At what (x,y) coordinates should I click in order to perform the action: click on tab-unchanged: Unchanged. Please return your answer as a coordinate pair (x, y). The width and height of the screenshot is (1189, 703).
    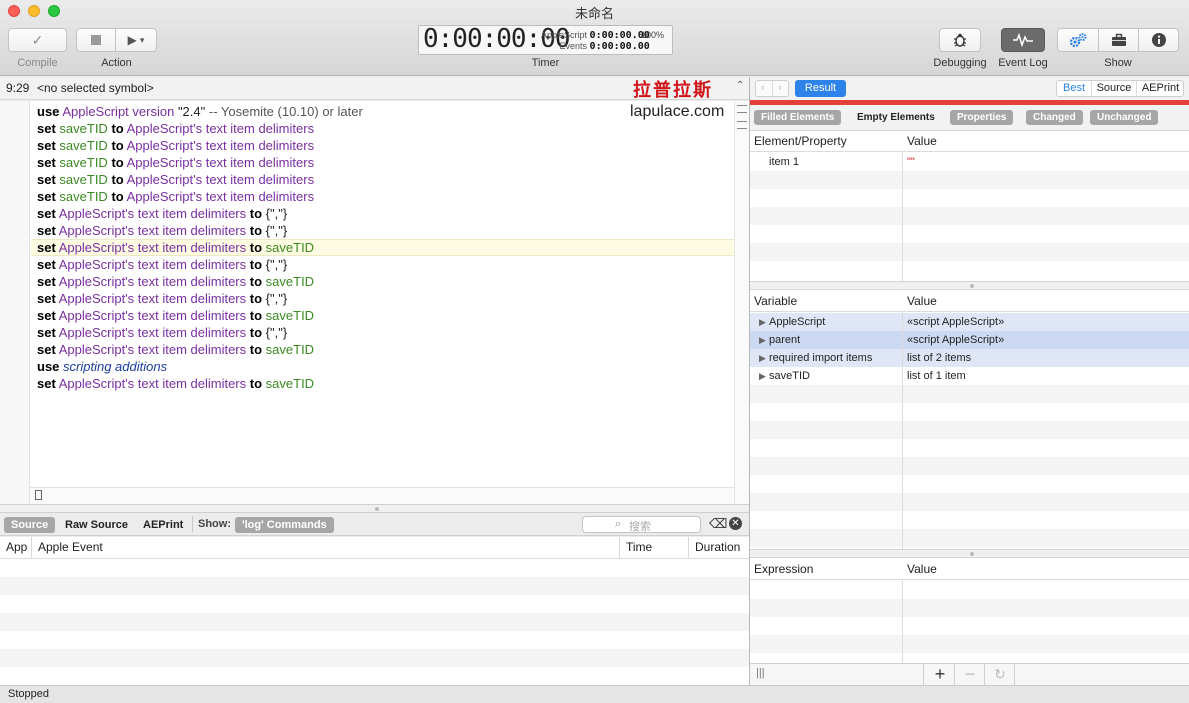
    Looking at the image, I should click on (1124, 117).